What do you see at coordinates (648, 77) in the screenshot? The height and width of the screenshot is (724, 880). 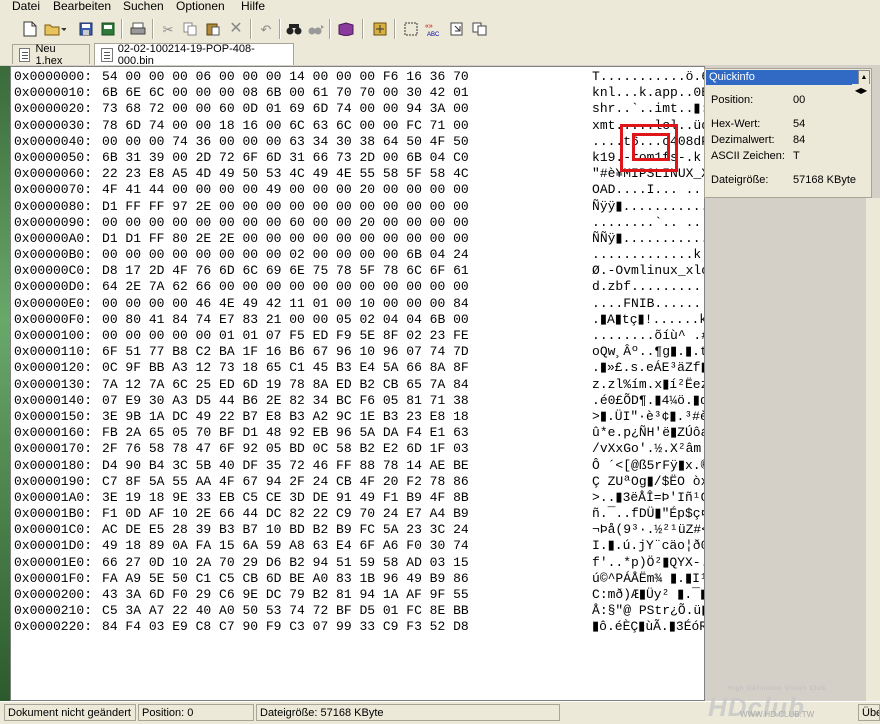 I see `hex-row-text: T...........ö.6p` at bounding box center [648, 77].